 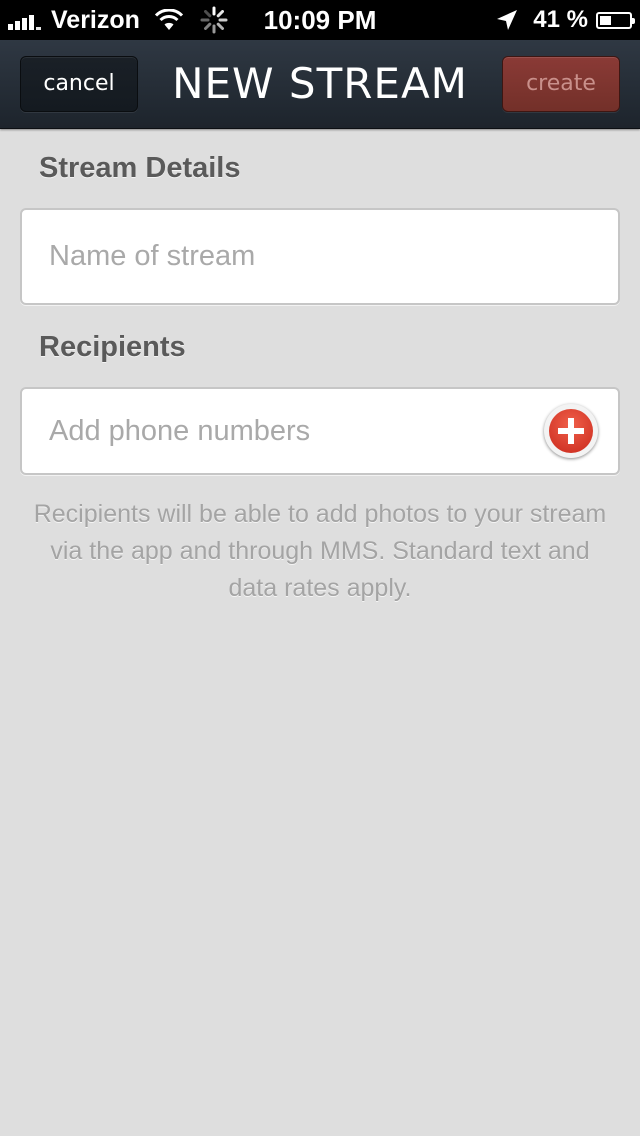 I want to click on phone-numbers-input, so click(x=289, y=431).